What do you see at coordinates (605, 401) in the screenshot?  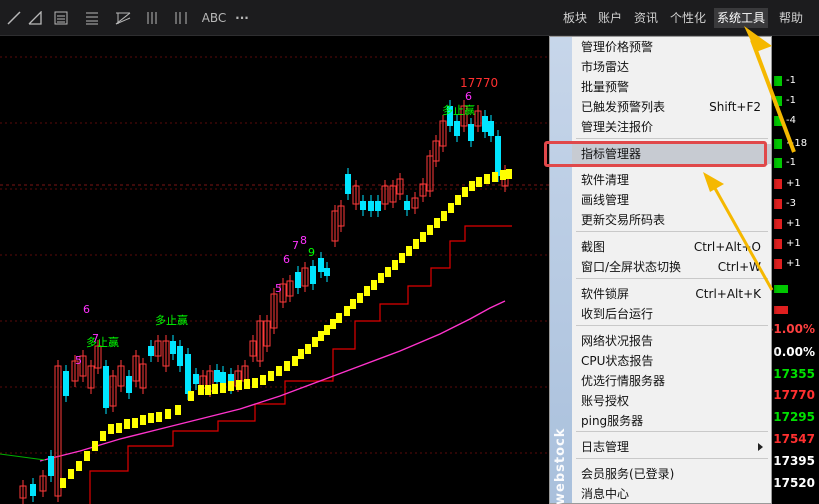 I see `menu-item-label: 账号授权` at bounding box center [605, 401].